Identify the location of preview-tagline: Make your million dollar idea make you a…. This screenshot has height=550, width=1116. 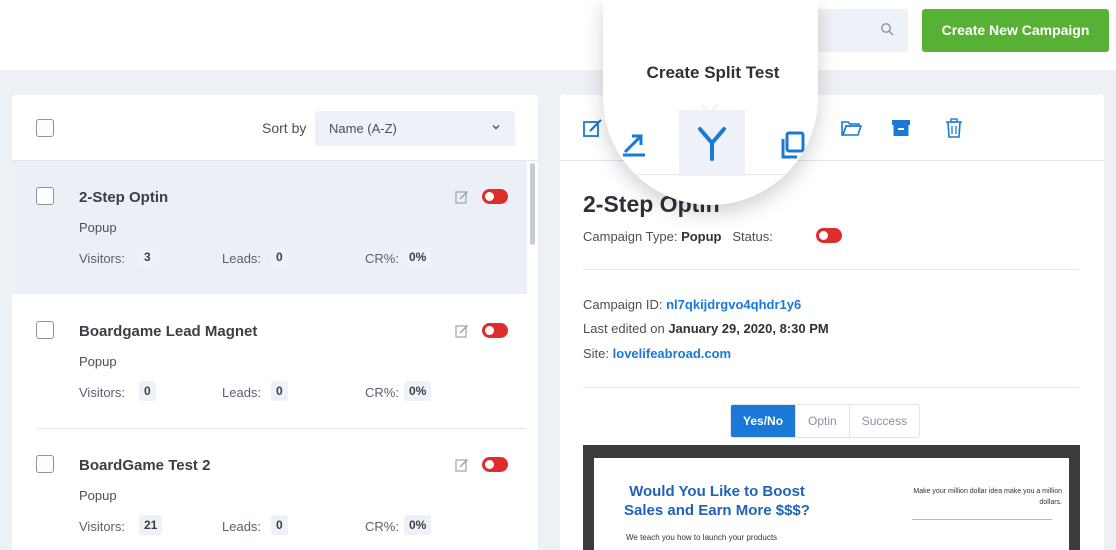
(987, 497).